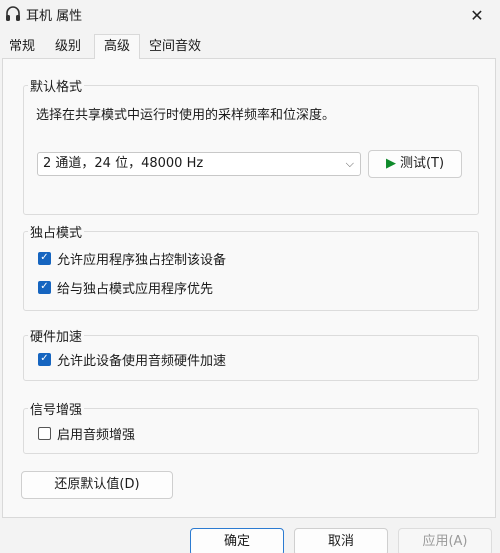  I want to click on hardware-acceleration-checkbox: ✓, so click(44, 359).